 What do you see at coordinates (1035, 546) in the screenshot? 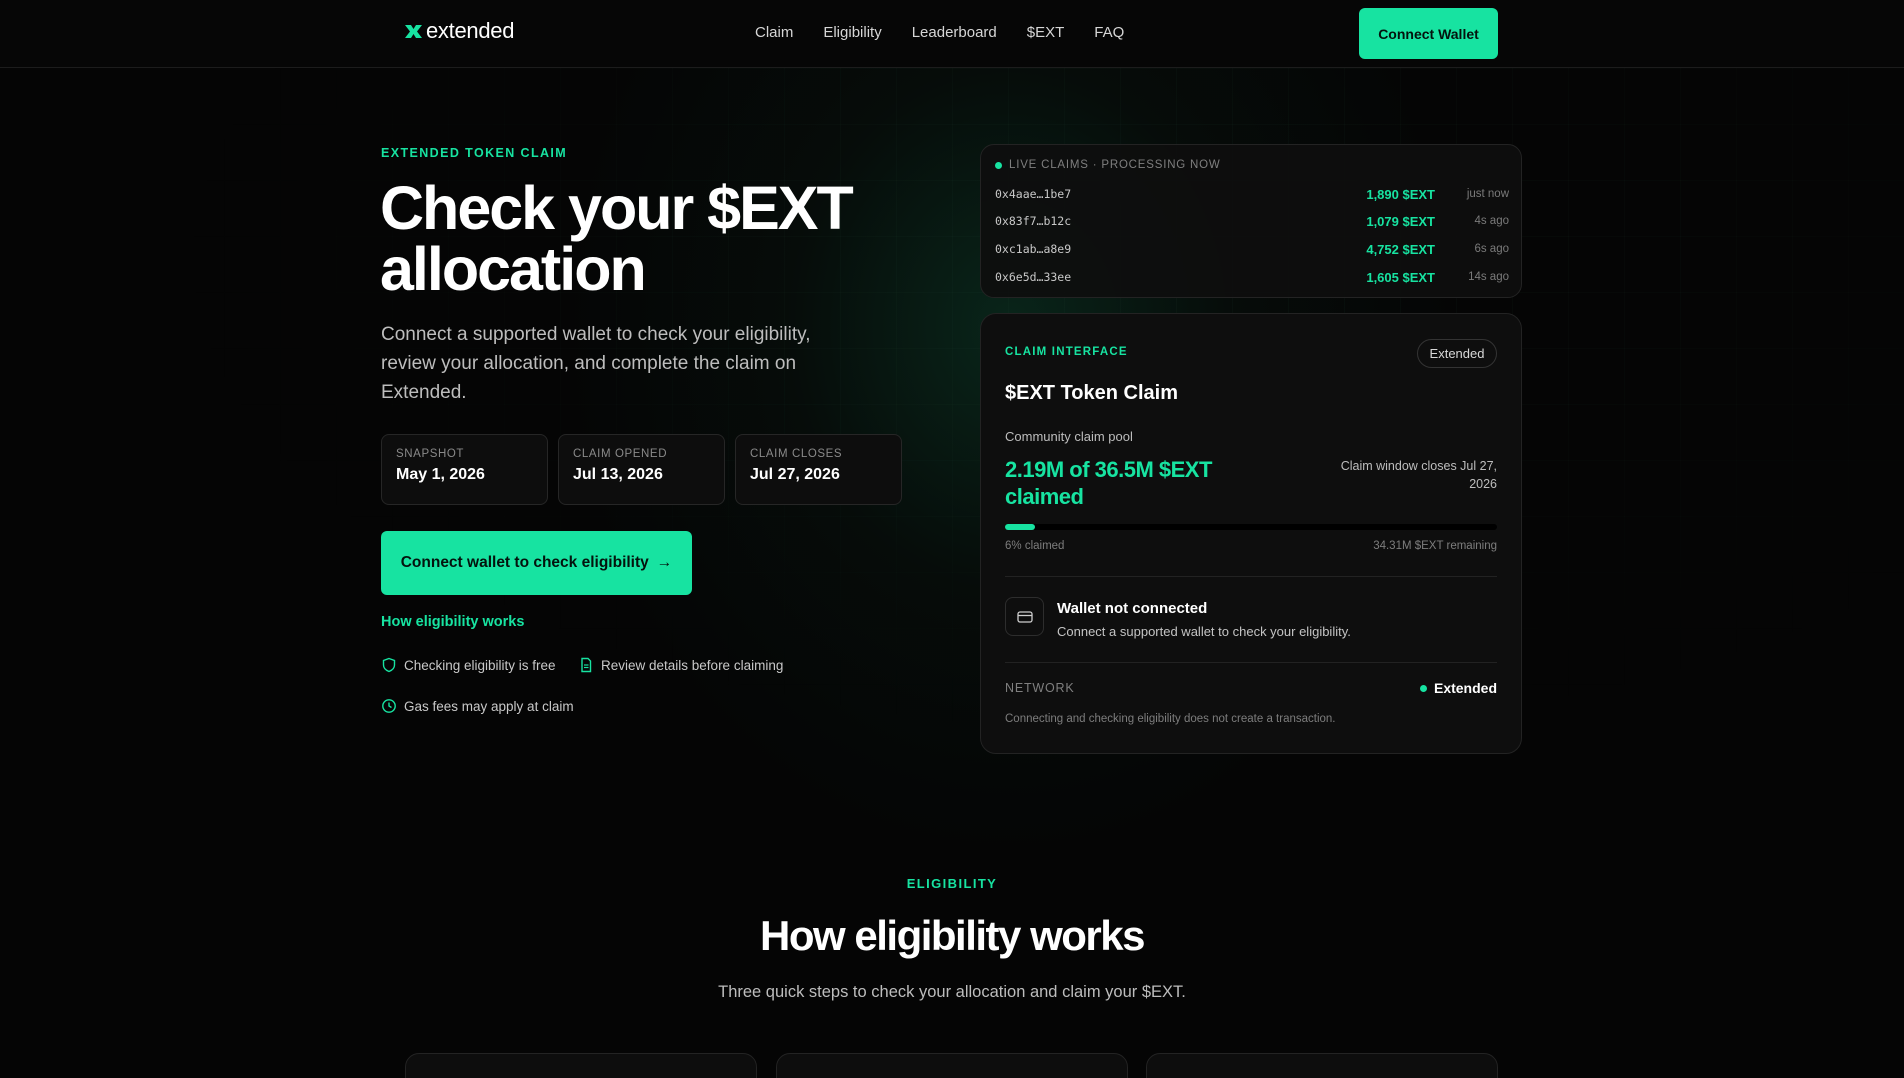
I see `progress-claimed-label: 6% claimed` at bounding box center [1035, 546].